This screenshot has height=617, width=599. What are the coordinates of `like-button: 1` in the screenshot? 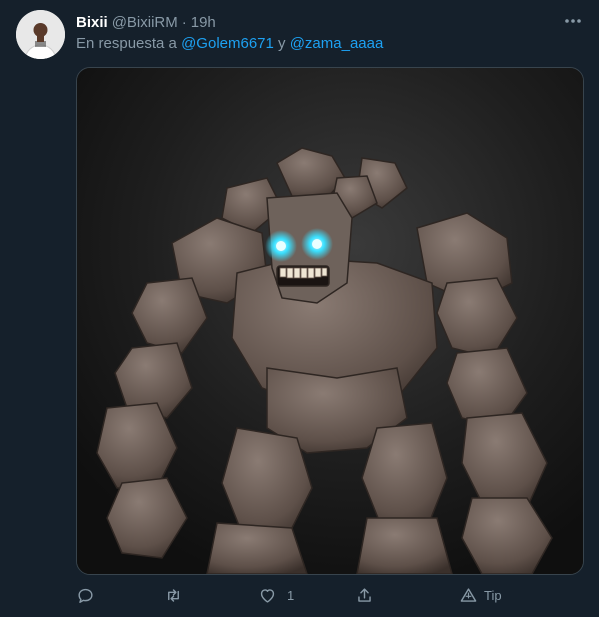 It's located at (276, 595).